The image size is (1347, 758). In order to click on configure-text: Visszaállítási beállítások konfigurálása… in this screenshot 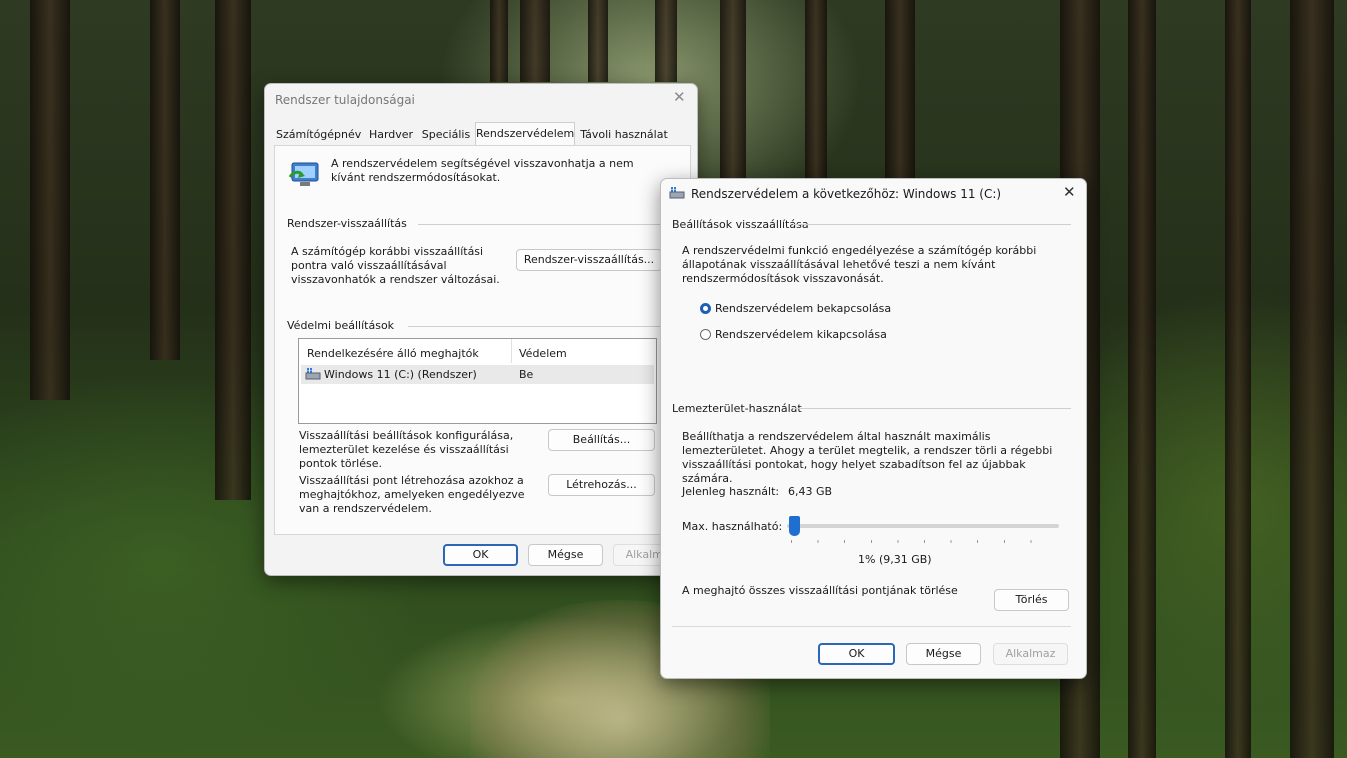, I will do `click(406, 449)`.